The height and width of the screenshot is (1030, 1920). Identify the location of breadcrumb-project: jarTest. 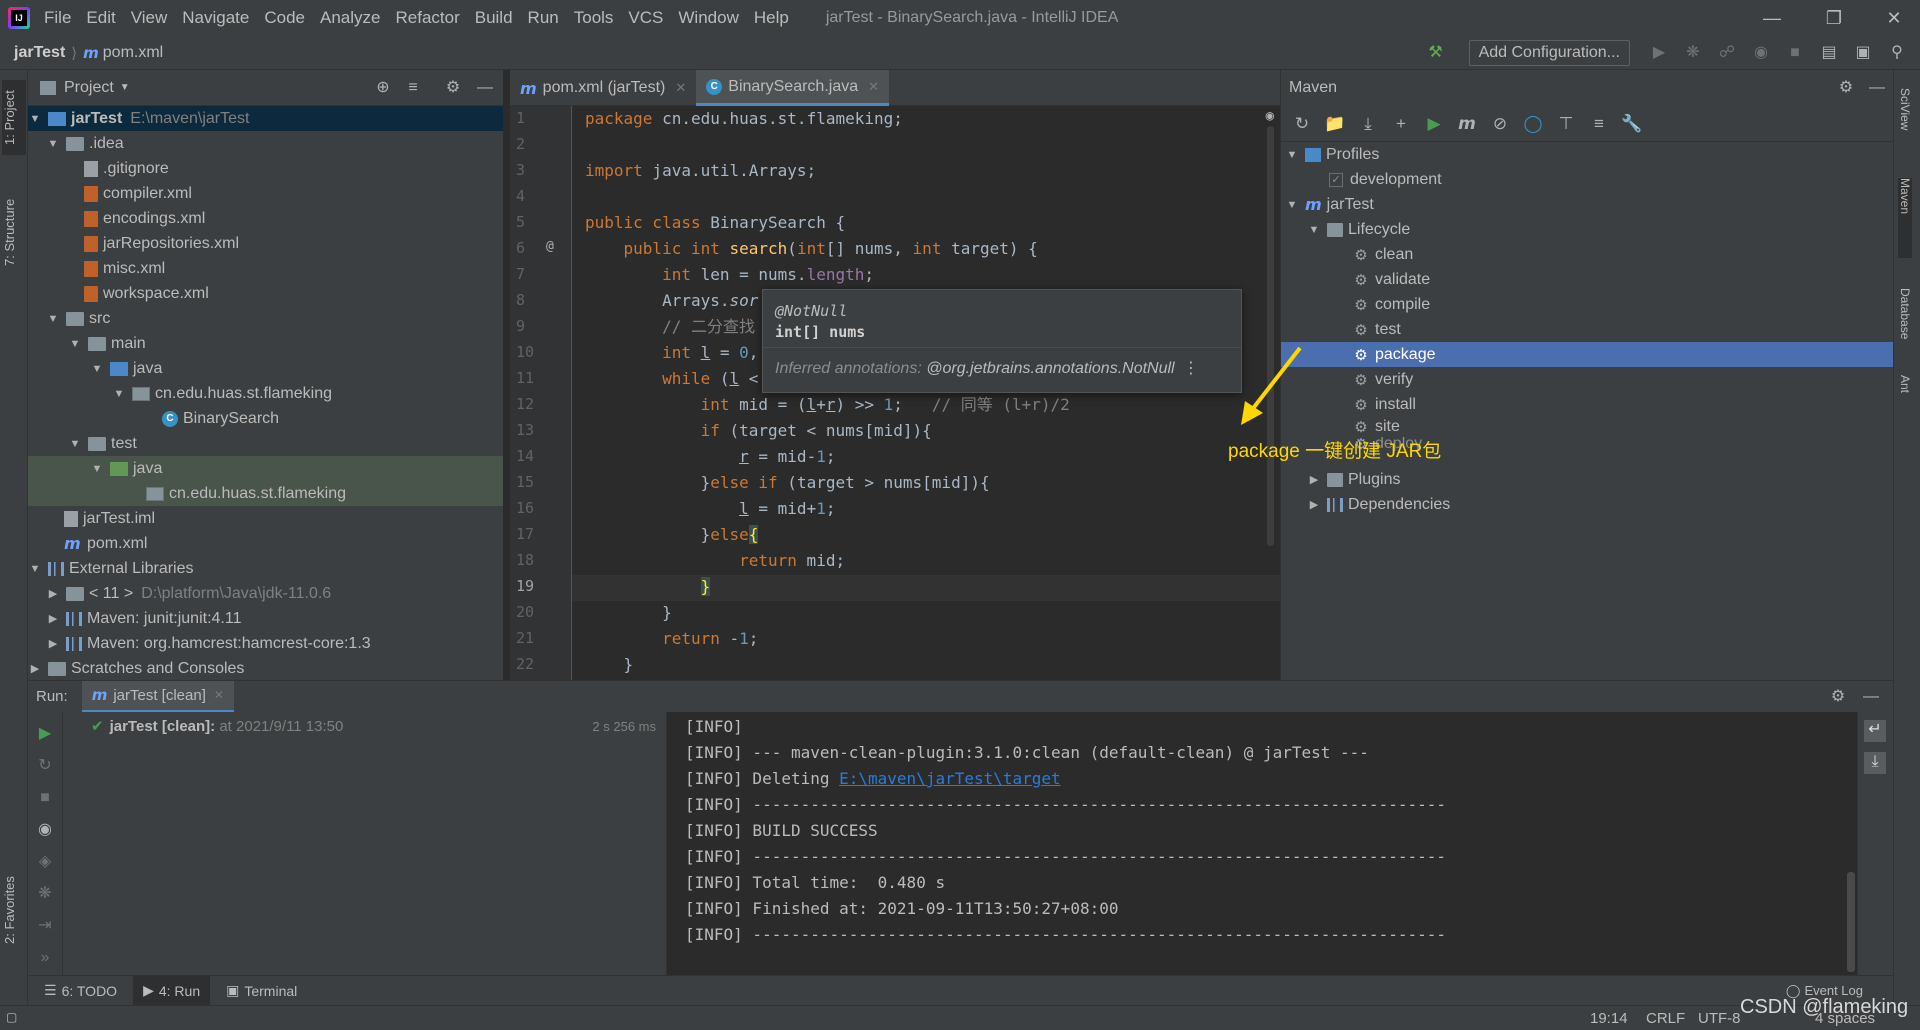
(39, 53).